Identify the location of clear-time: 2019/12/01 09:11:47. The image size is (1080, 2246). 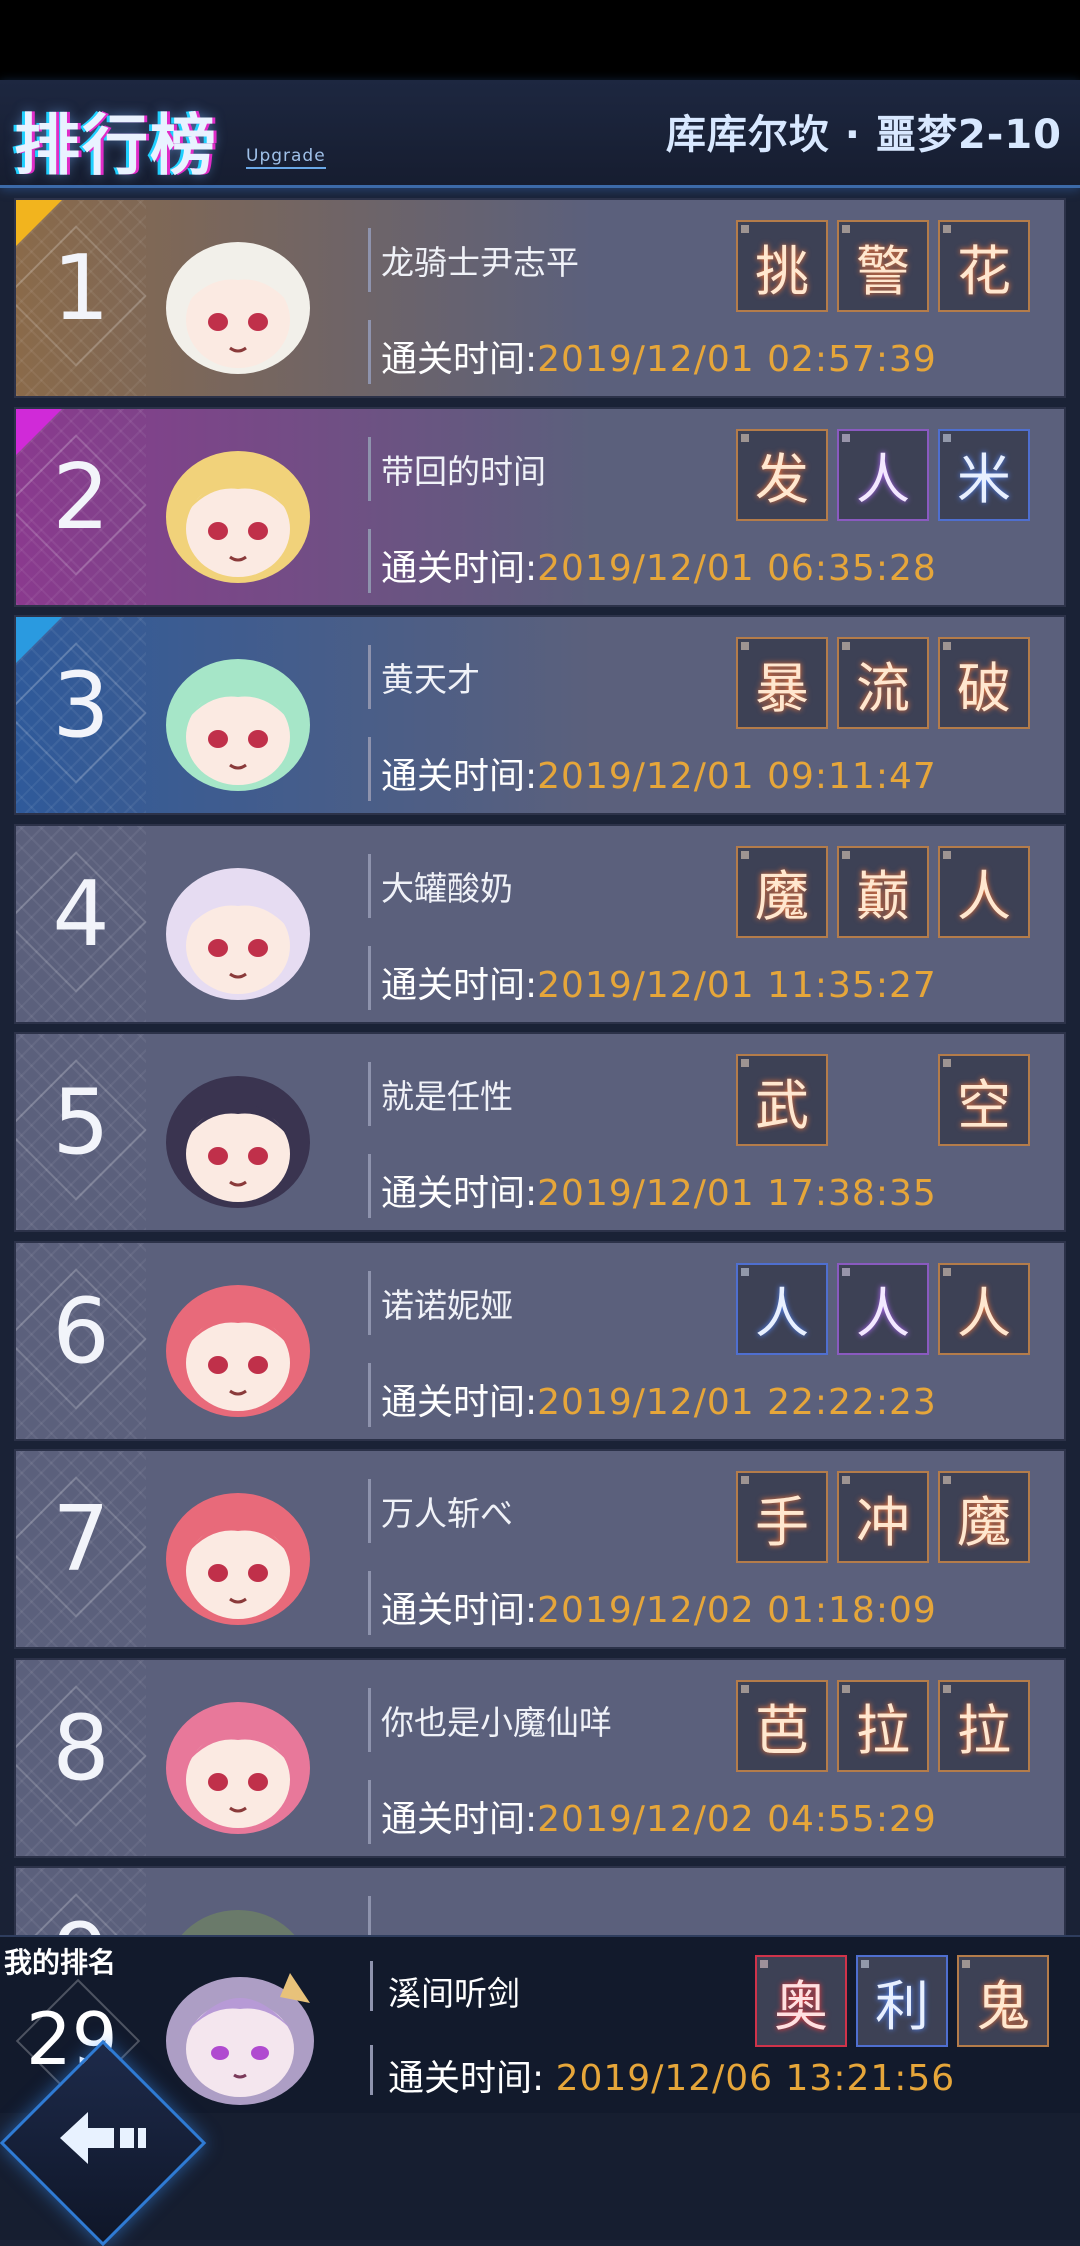
(737, 776).